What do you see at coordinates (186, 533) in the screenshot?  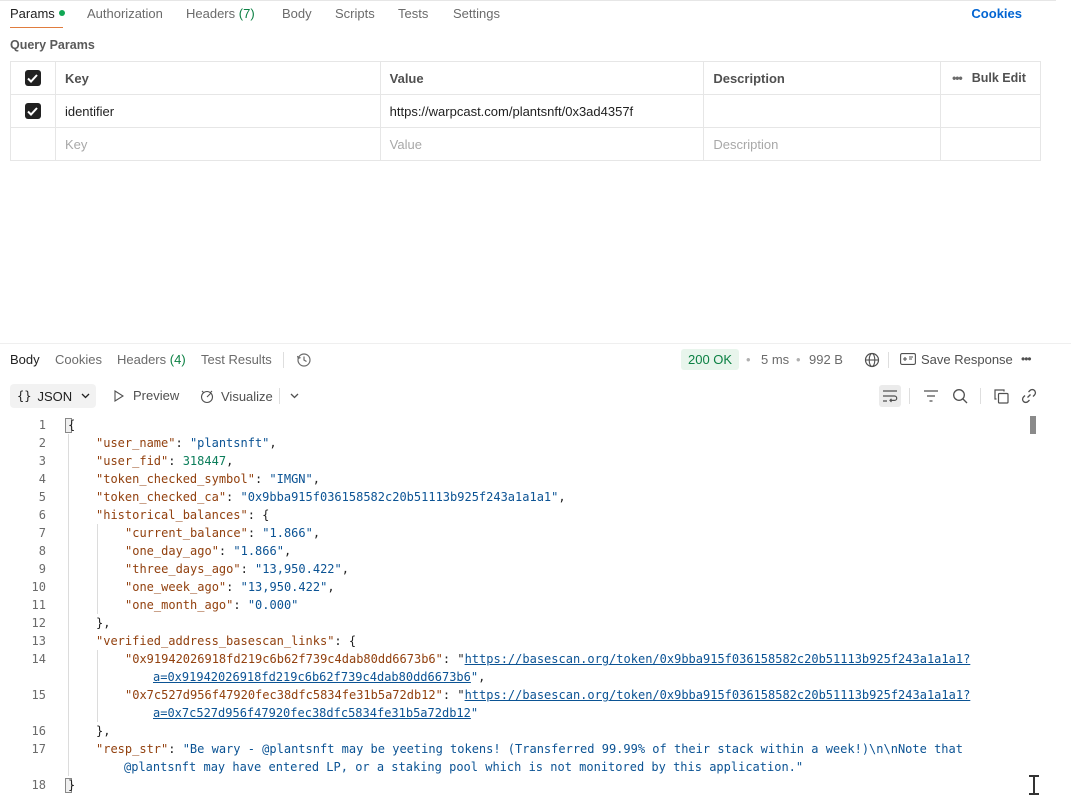 I see `json-key: "current_balance"` at bounding box center [186, 533].